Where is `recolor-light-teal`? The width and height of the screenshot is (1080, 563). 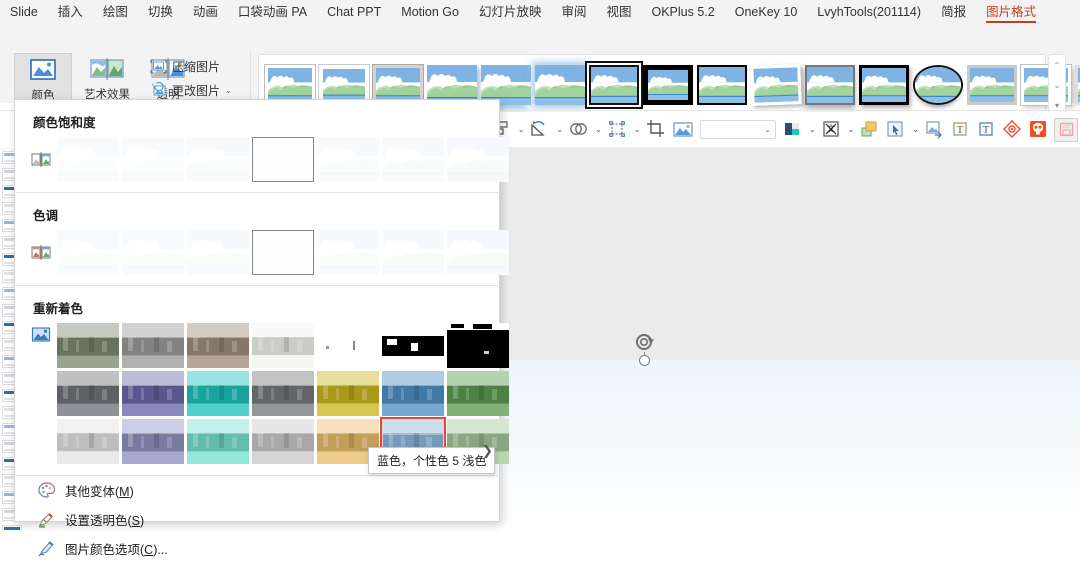 recolor-light-teal is located at coordinates (218, 441).